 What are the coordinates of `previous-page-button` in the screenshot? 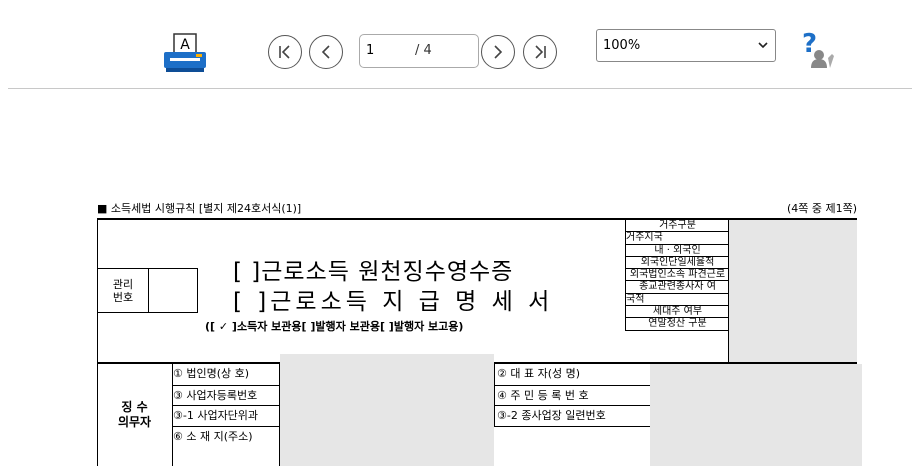 It's located at (326, 52).